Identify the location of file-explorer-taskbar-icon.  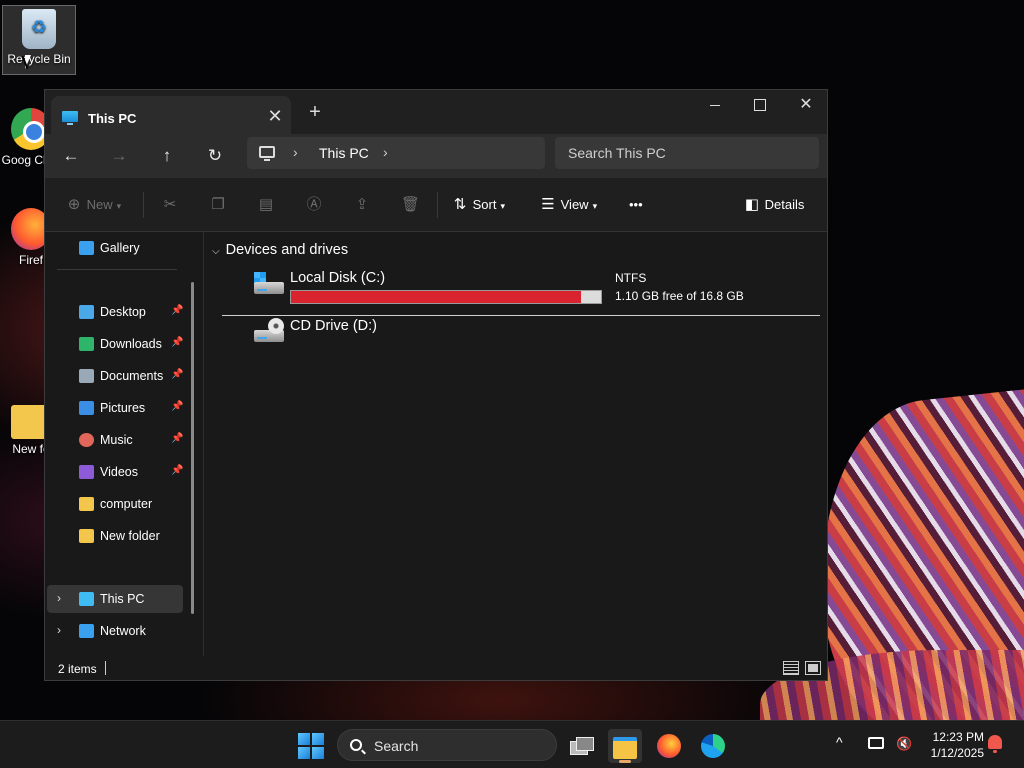
(625, 746).